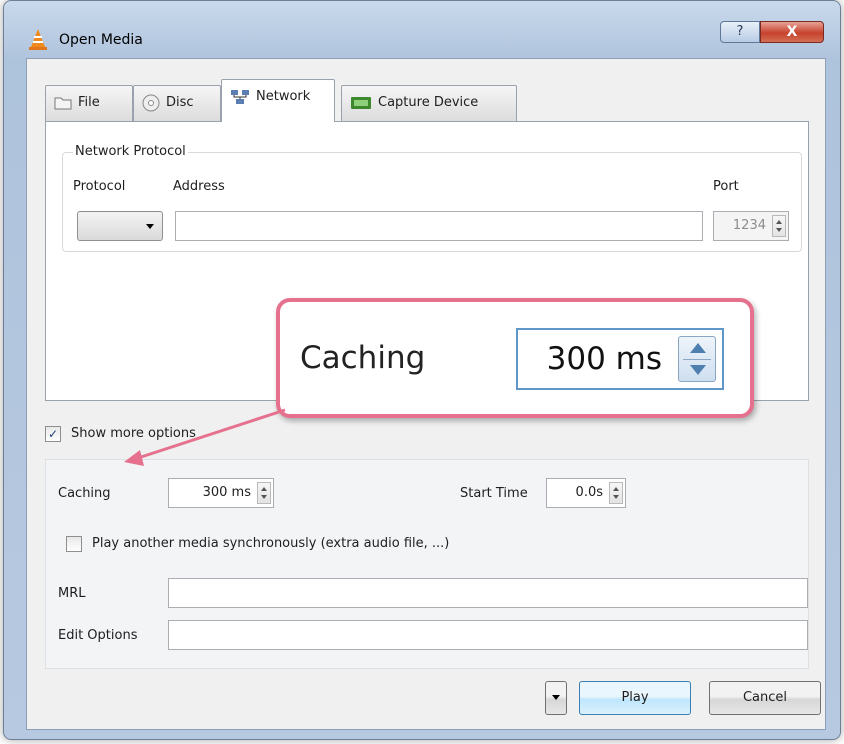  What do you see at coordinates (240, 96) in the screenshot?
I see `network-icon` at bounding box center [240, 96].